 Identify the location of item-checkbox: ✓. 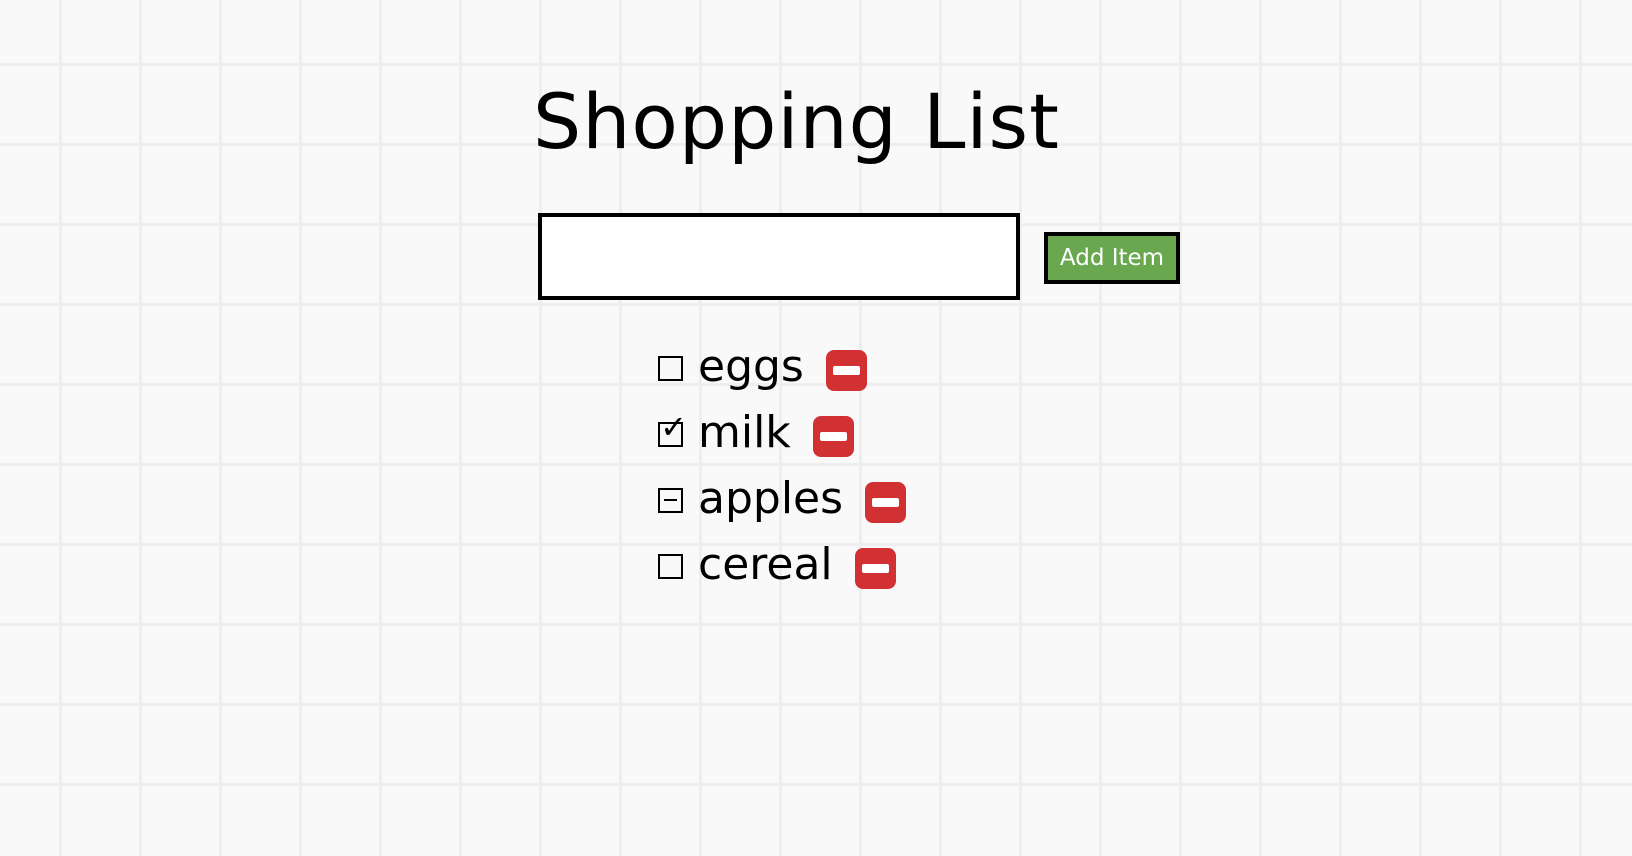
(672, 429).